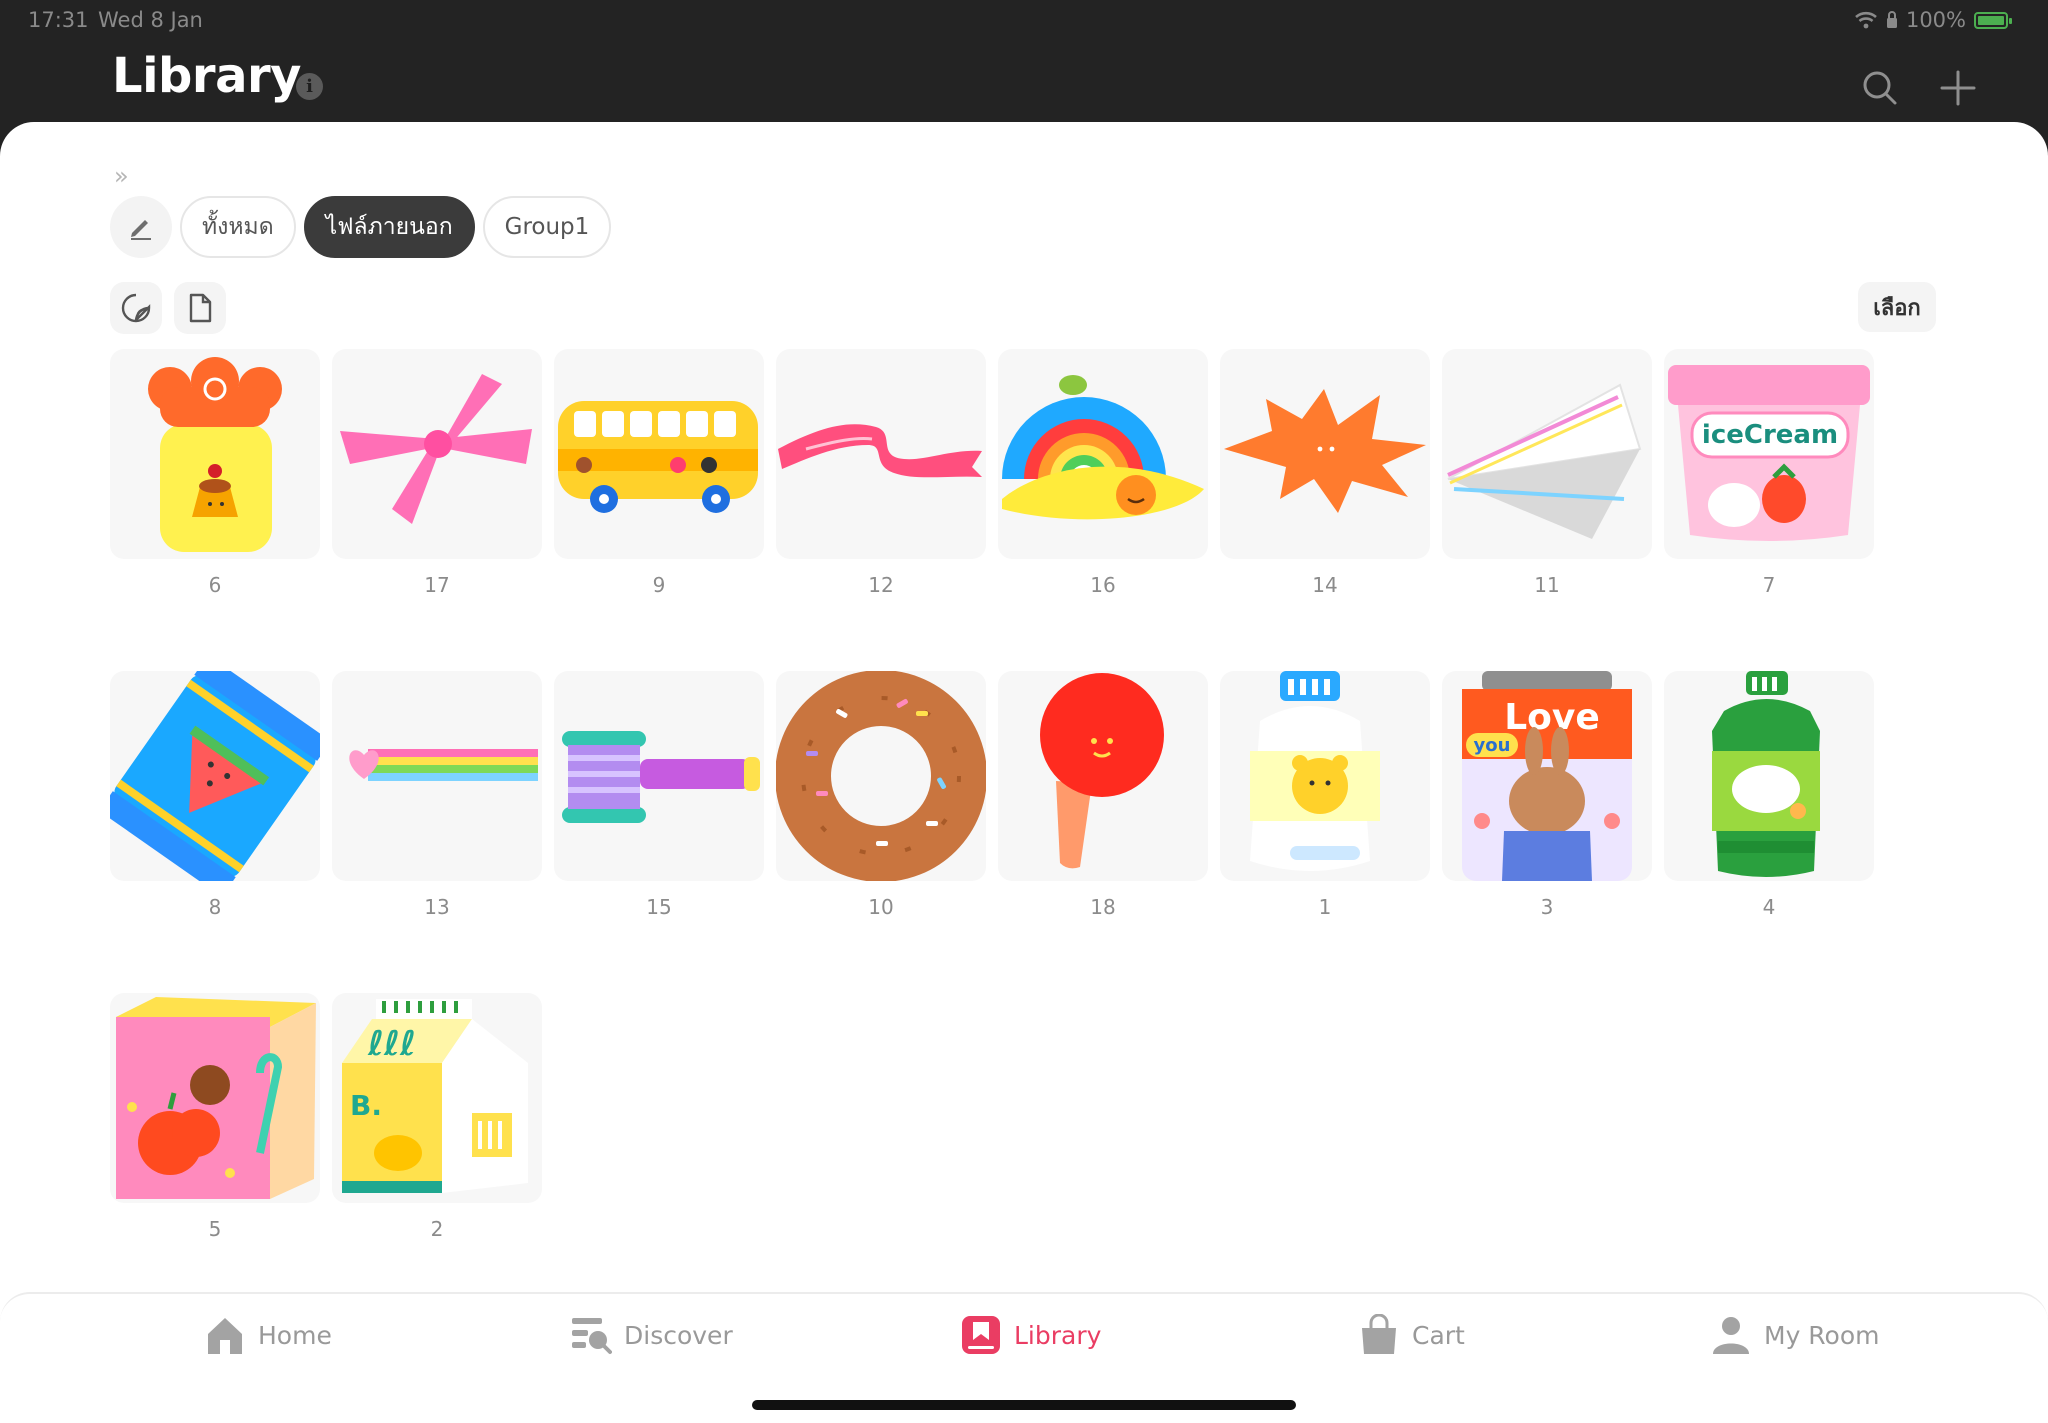 This screenshot has width=2048, height=1423. What do you see at coordinates (141, 230) in the screenshot?
I see `pencil-icon` at bounding box center [141, 230].